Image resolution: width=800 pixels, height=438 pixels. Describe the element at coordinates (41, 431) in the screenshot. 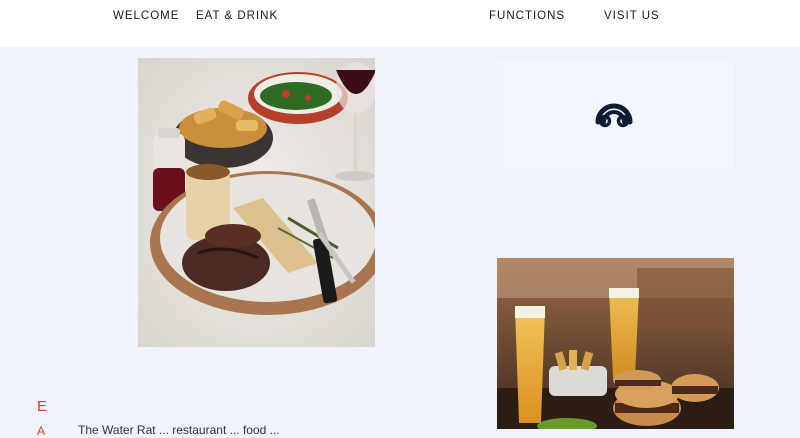

I see `section-subheading-initial: A` at that location.